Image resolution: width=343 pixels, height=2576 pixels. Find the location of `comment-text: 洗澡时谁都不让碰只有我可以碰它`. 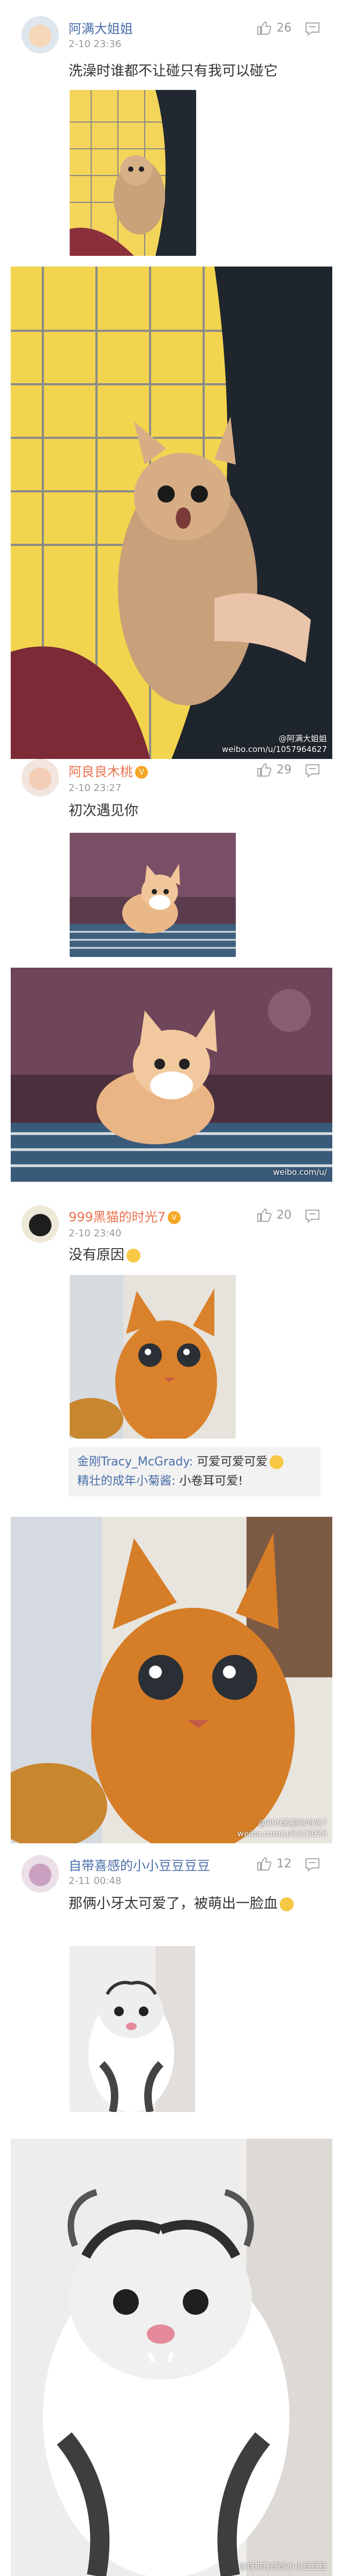

comment-text: 洗澡时谁都不让碰只有我可以碰它 is located at coordinates (173, 71).